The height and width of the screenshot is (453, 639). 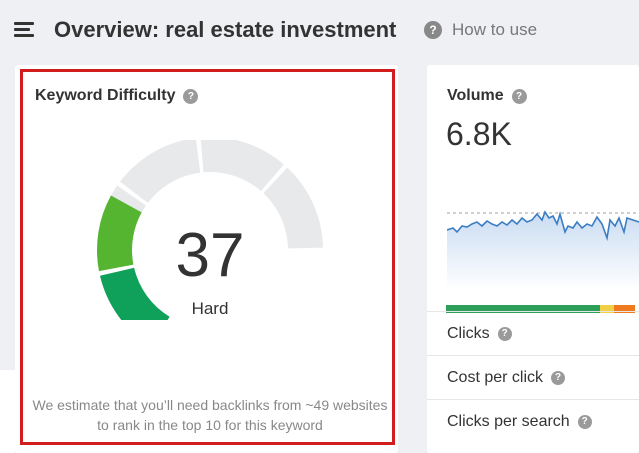 What do you see at coordinates (210, 255) in the screenshot?
I see `keyword-difficulty-score: 37` at bounding box center [210, 255].